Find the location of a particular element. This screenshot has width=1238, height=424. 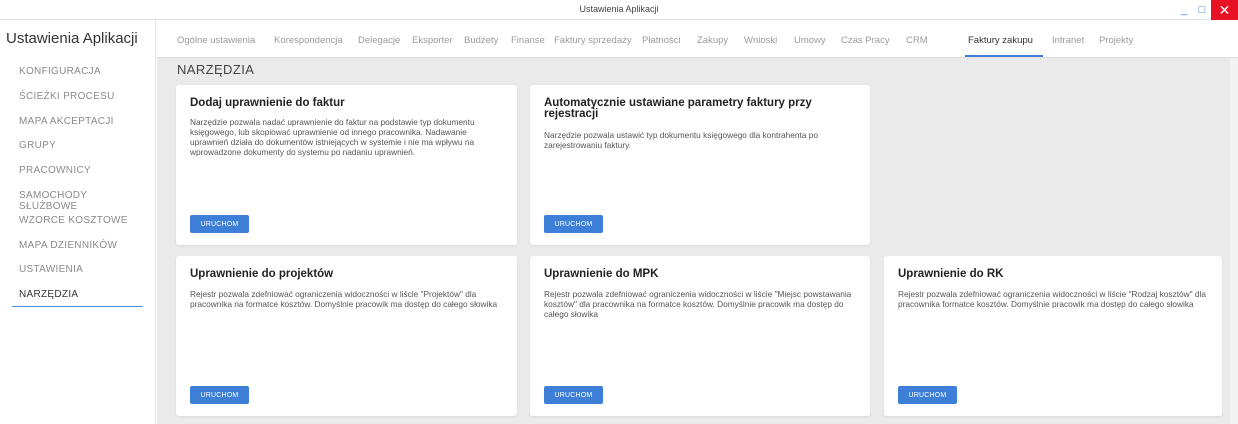

sidebar-item-narzedzia: NARZĘDZIA is located at coordinates (81, 301).